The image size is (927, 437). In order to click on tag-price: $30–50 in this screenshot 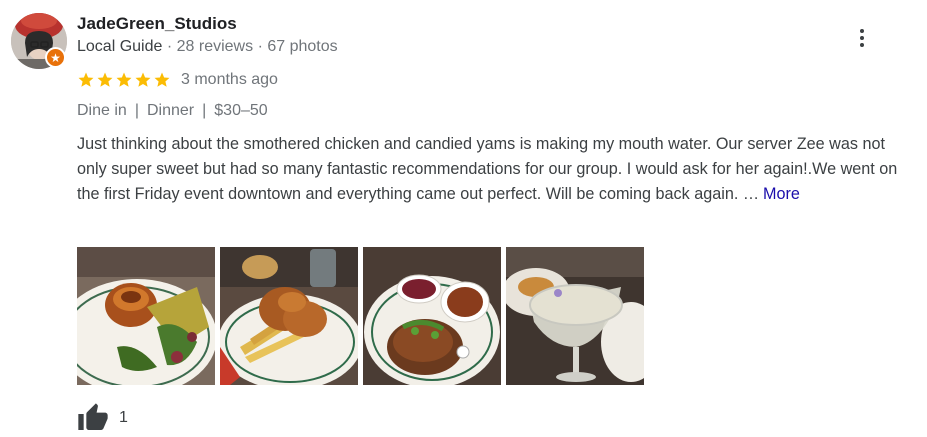, I will do `click(241, 110)`.